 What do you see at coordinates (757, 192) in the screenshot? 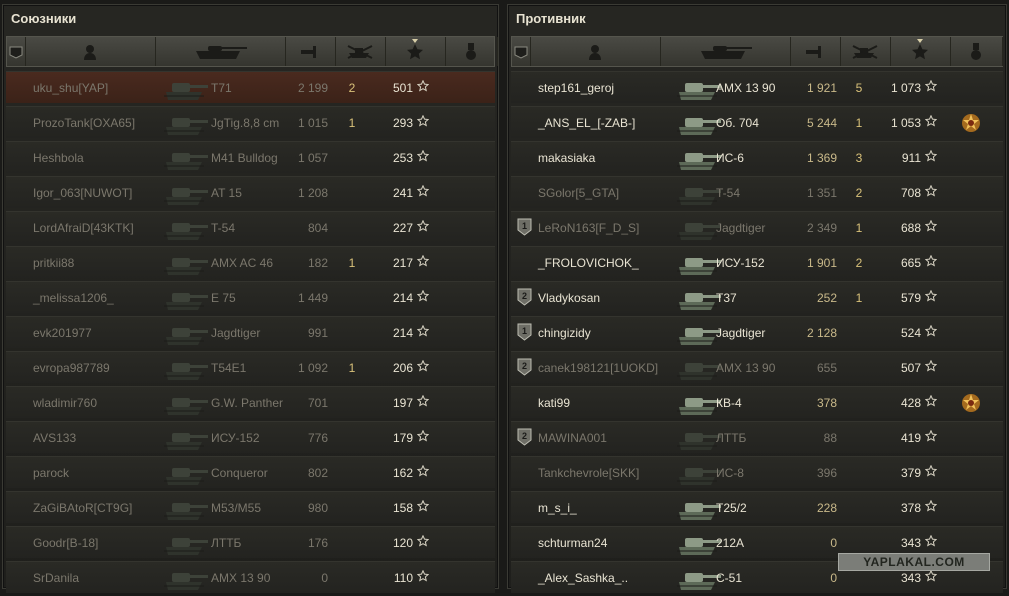
I see `enemies-player-row: SGolor[5_GTA] T-54 1 351 2 708` at bounding box center [757, 192].